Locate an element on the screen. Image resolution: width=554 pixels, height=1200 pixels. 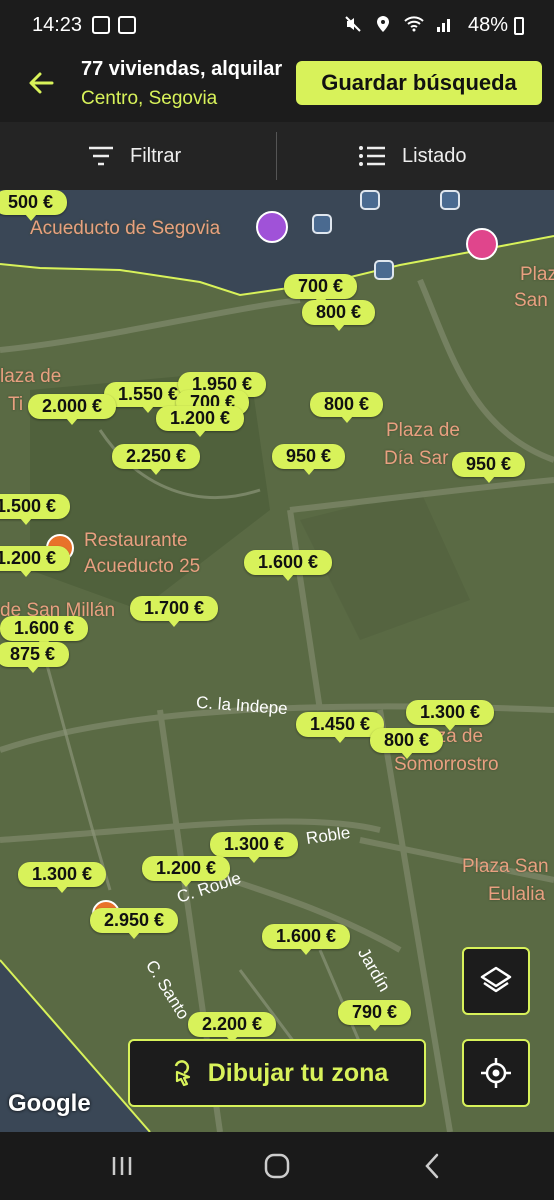
place-label: Plaza is located at coordinates (537, 274).